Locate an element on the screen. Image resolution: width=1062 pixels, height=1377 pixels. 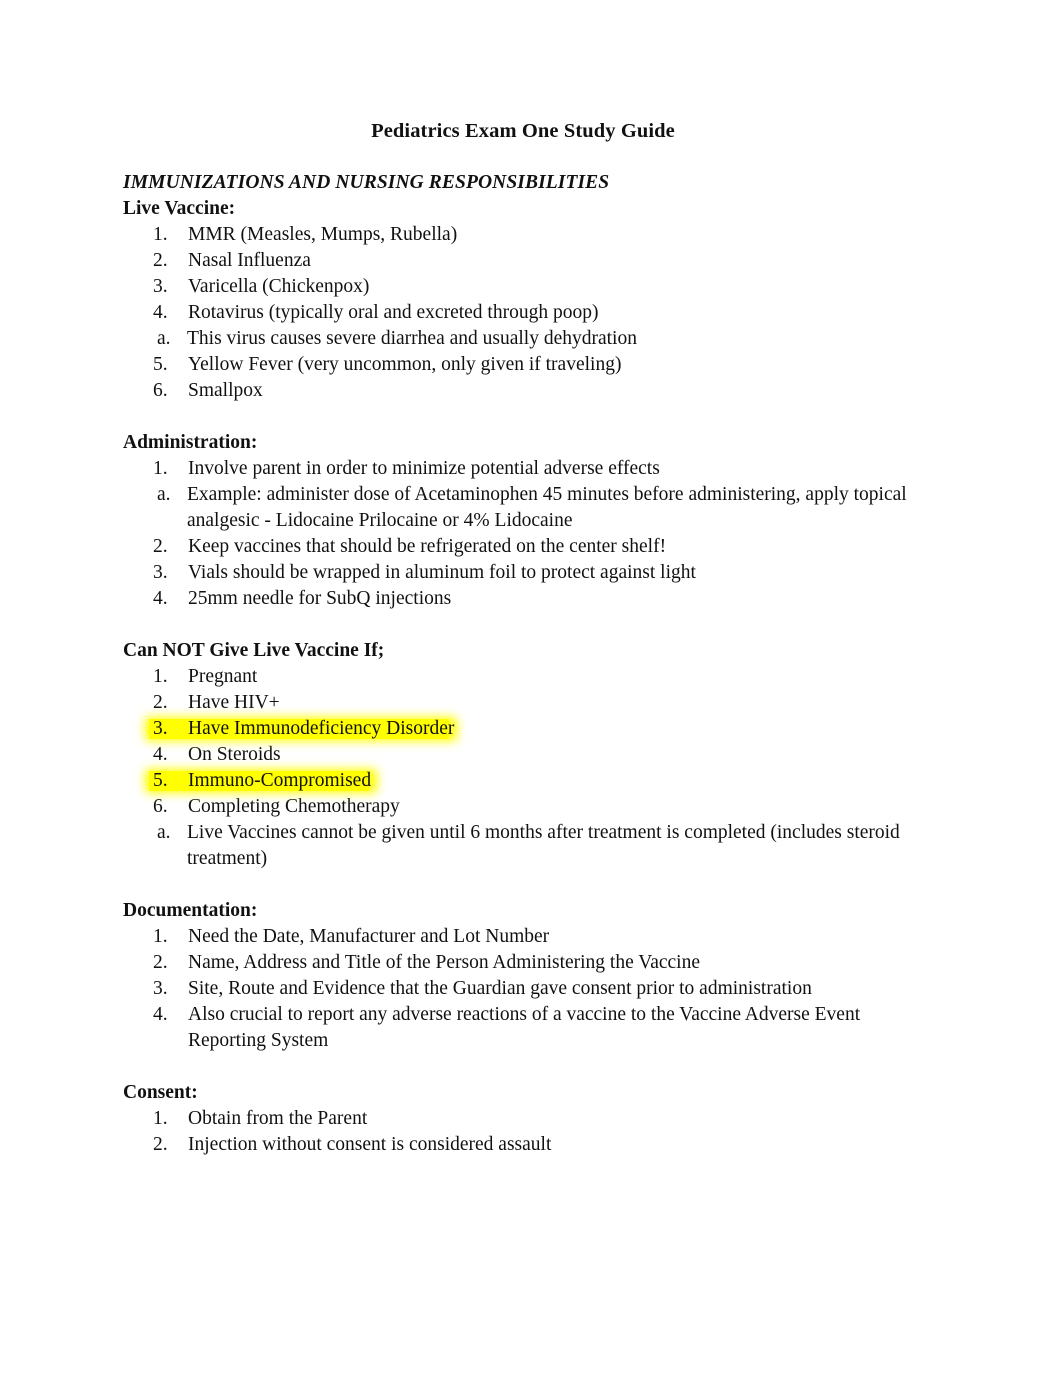
list-item-text: Pregnant is located at coordinates (223, 676).